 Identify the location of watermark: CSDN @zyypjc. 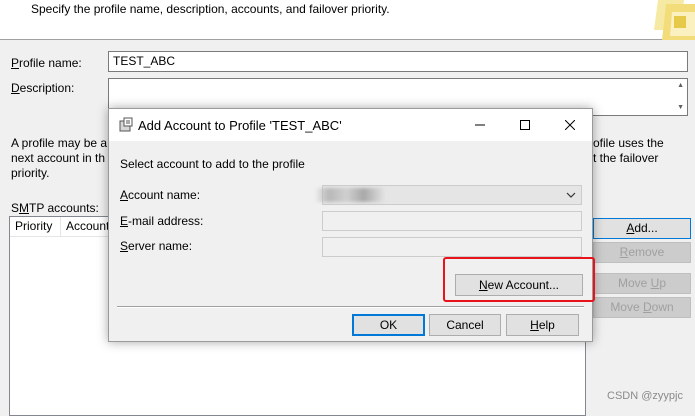
(645, 396).